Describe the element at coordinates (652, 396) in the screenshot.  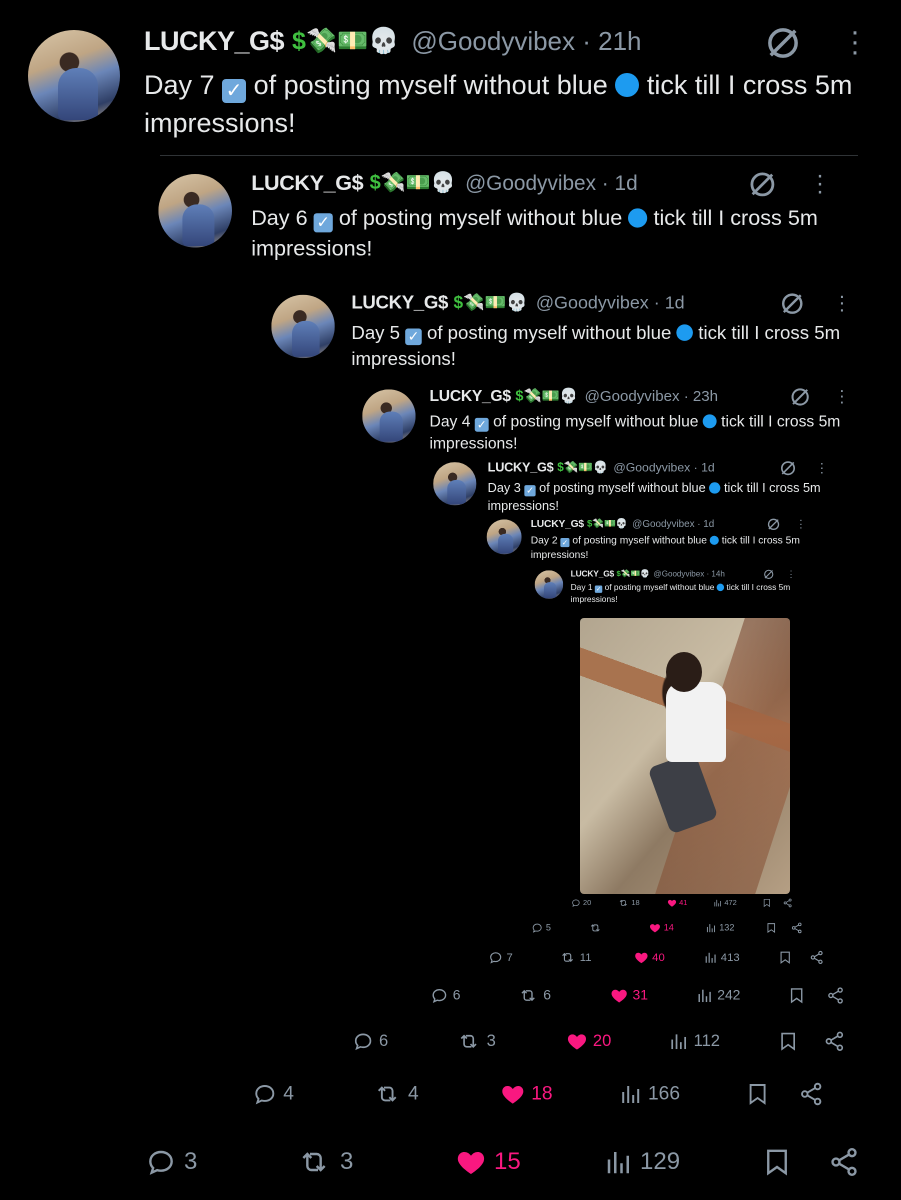
I see `handle-and-time: @Goodyvibex · 23h` at that location.